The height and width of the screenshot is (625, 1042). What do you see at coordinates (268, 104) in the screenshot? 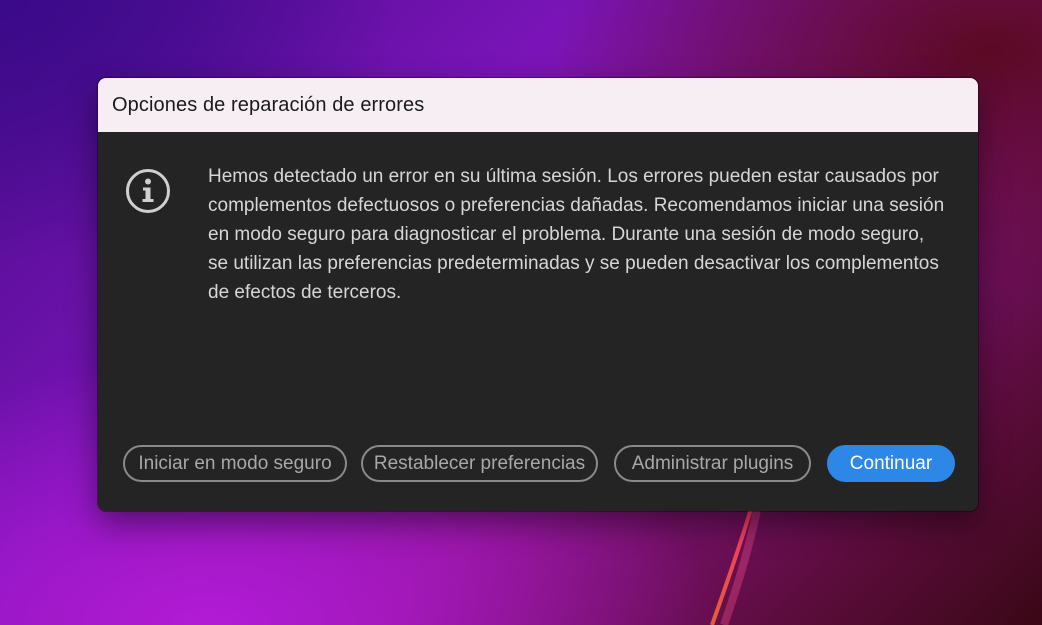
I see `dialog-title: Opciones de reparación de errores` at bounding box center [268, 104].